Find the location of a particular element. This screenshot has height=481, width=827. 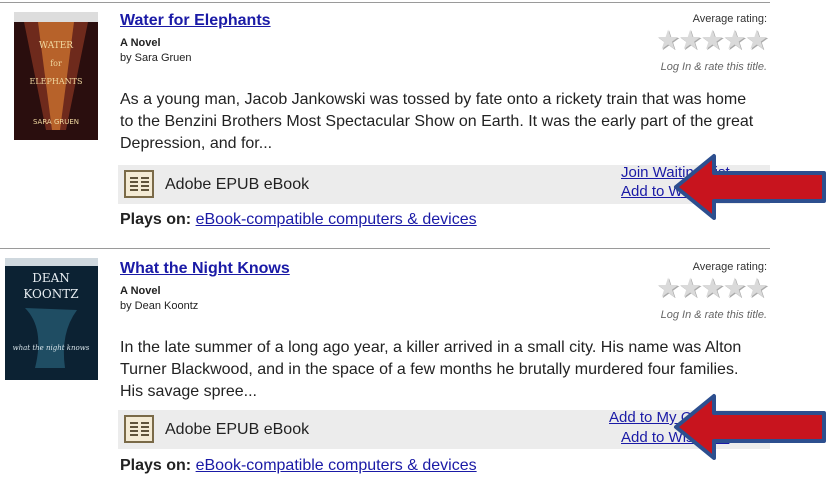

divider-middle is located at coordinates (385, 248).